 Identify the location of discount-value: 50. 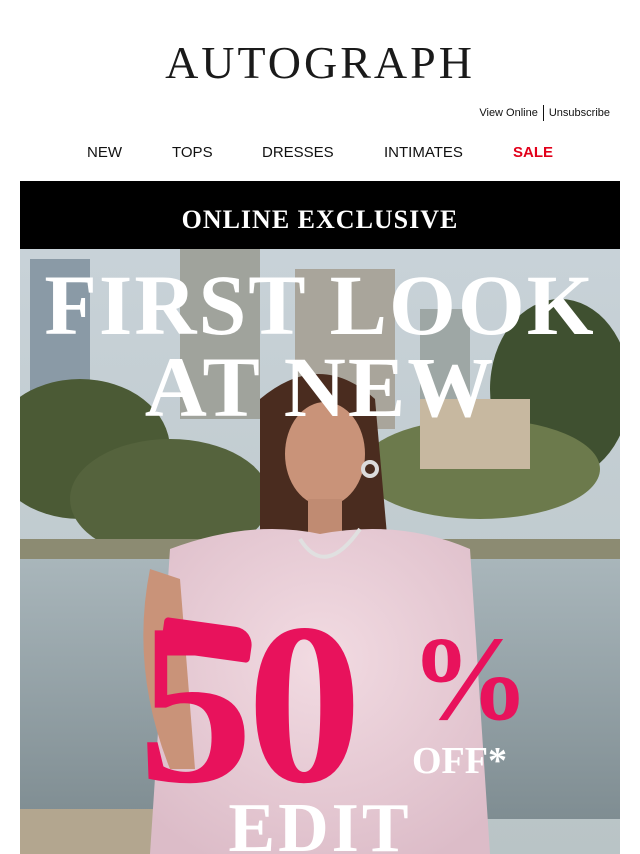
(250, 703).